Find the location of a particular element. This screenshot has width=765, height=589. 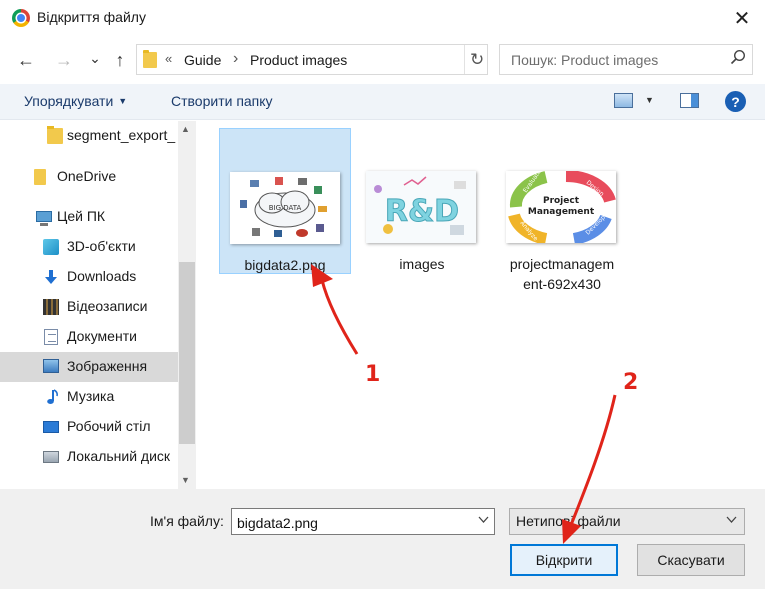

cancel-button: Скасувати is located at coordinates (691, 560).